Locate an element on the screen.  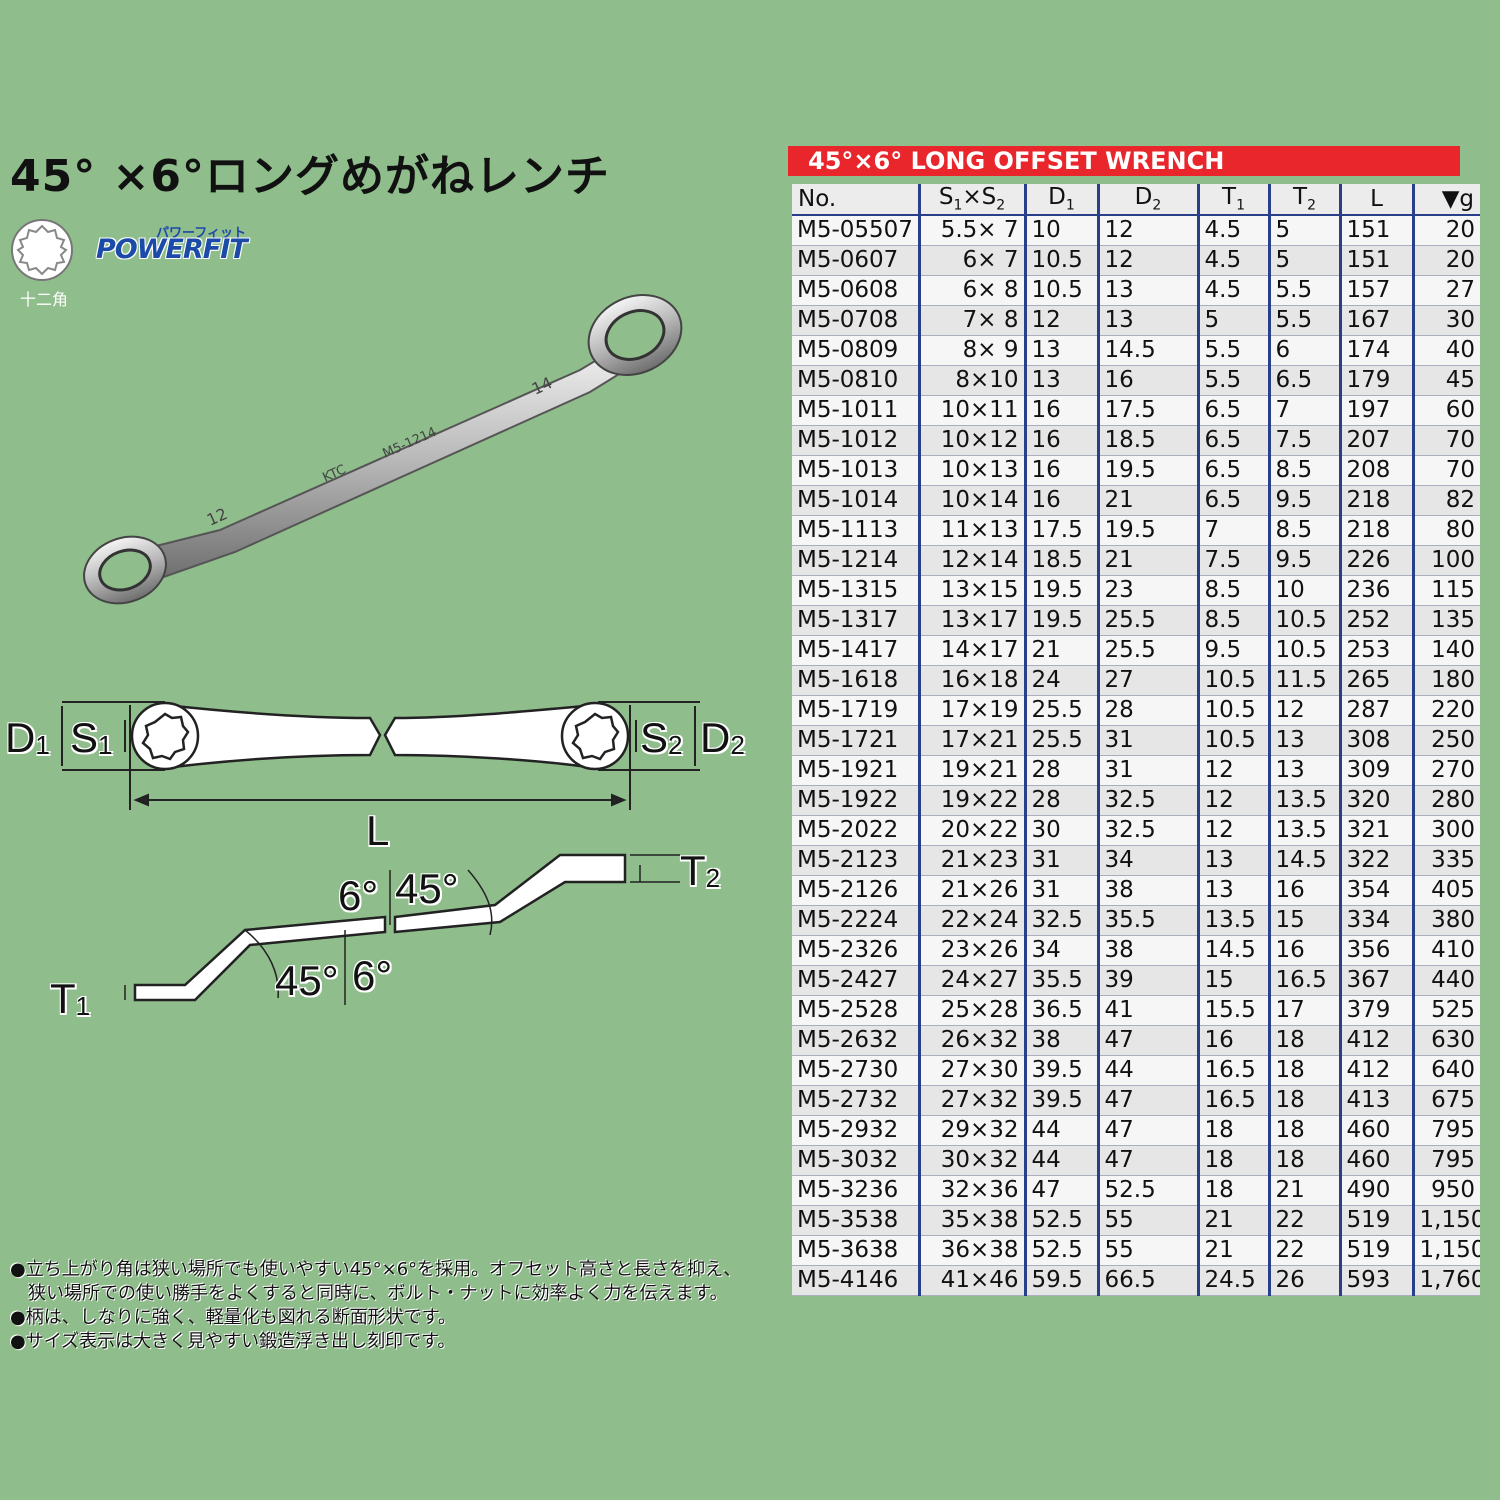
table-cell: 52.5 is located at coordinates (1149, 1190).